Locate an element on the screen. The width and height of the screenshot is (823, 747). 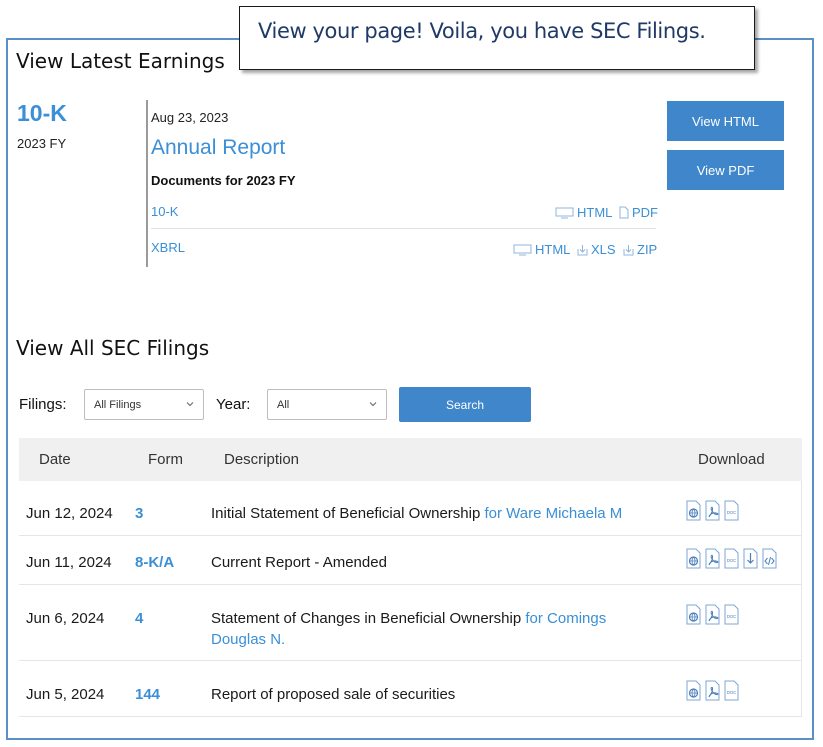
doc-10k-pdf-link: PDF is located at coordinates (638, 212).